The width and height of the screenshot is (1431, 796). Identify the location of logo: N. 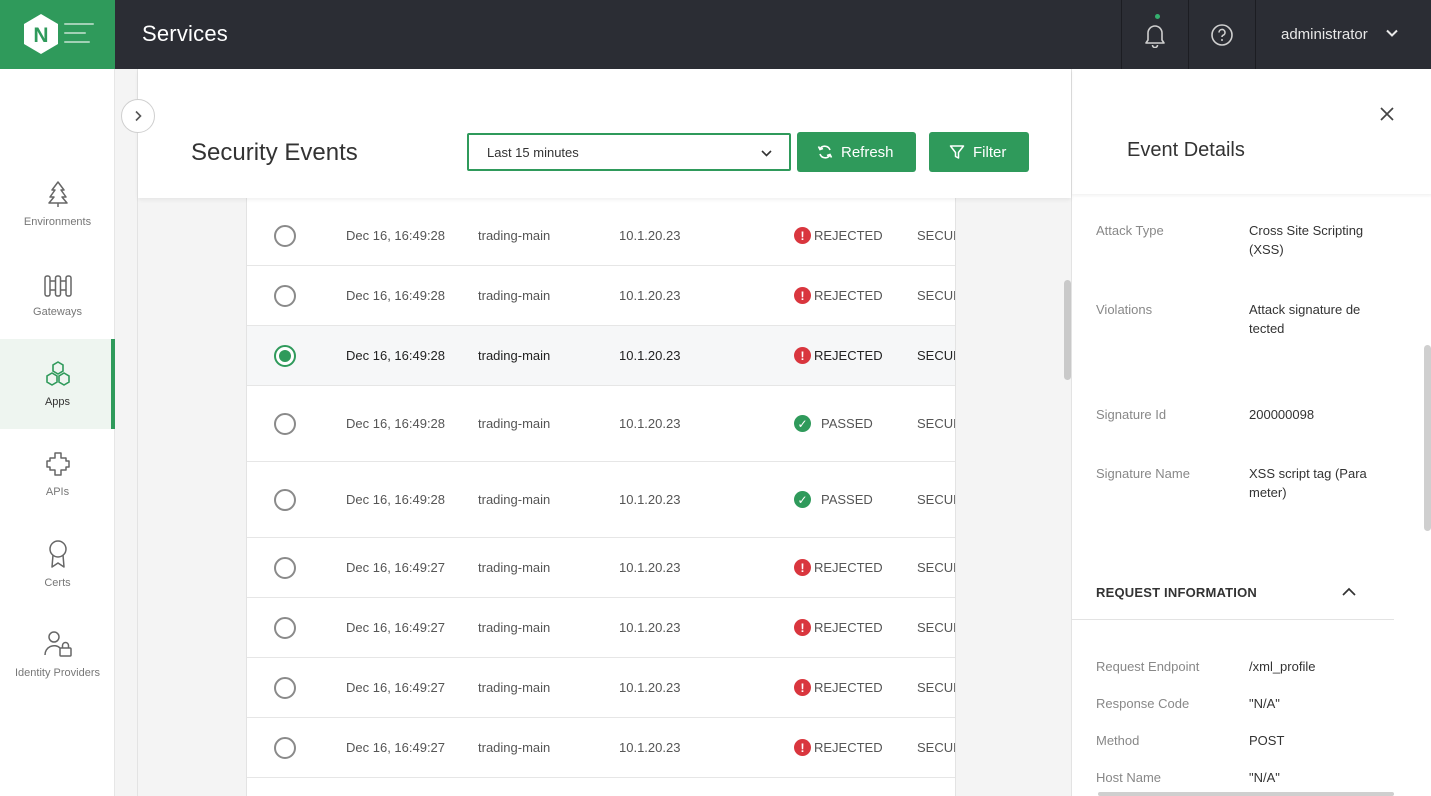
(57, 34).